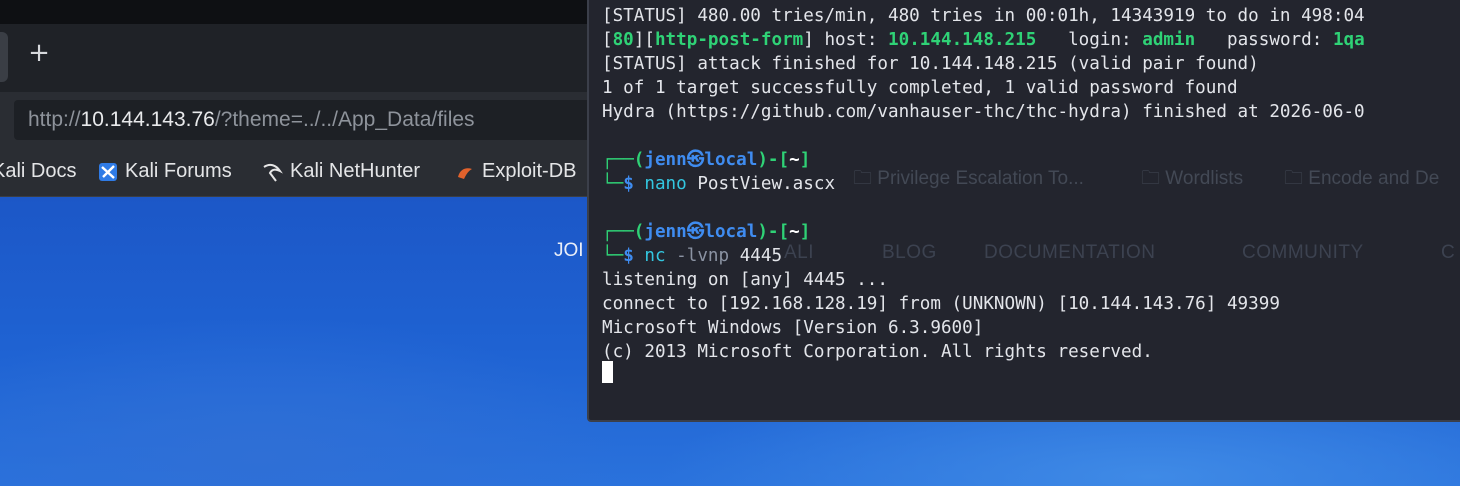 This screenshot has width=1460, height=486. I want to click on command-name: nano, so click(665, 184).